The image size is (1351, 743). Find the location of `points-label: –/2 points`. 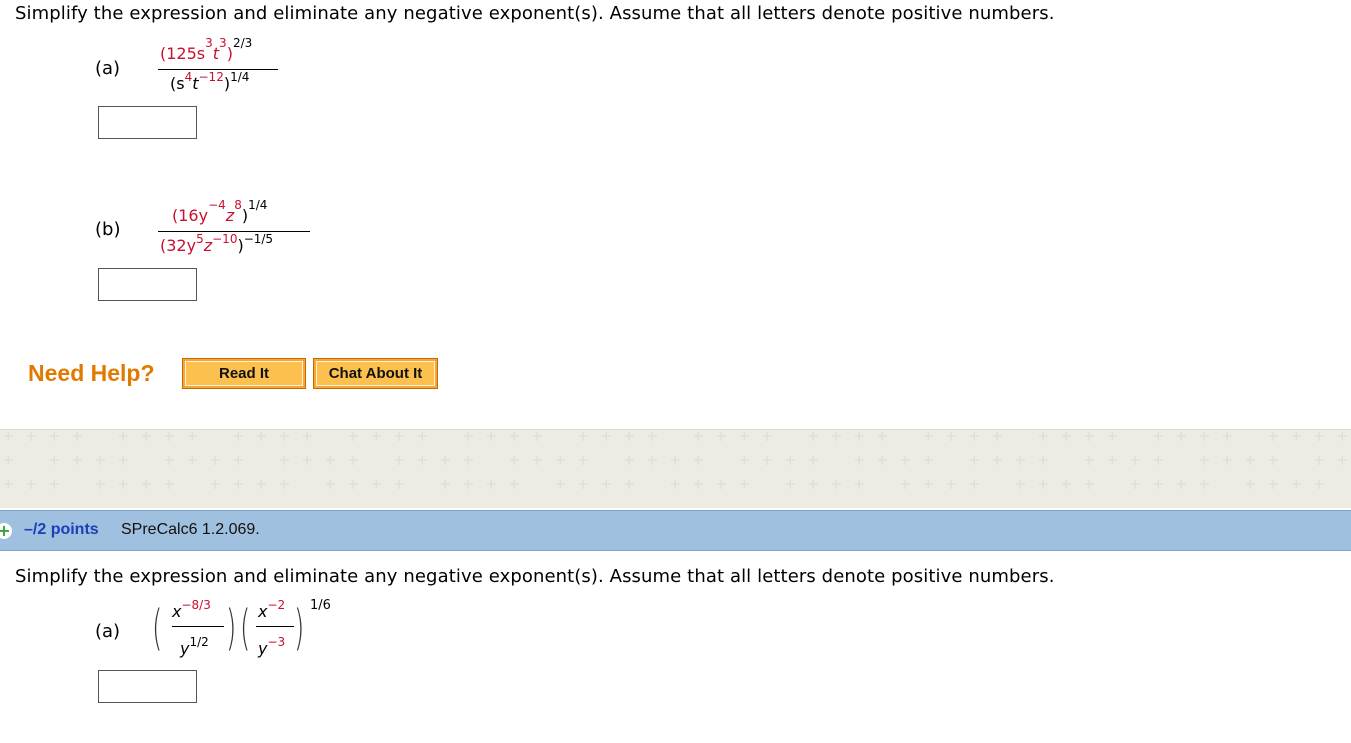

points-label: –/2 points is located at coordinates (61, 529).